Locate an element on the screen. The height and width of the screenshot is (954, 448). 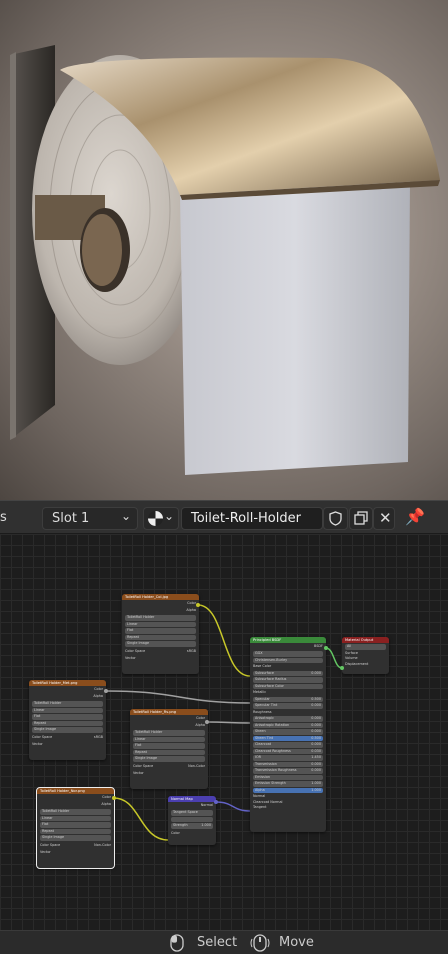
bsdf-input-label: Sheen is located at coordinates (260, 731).